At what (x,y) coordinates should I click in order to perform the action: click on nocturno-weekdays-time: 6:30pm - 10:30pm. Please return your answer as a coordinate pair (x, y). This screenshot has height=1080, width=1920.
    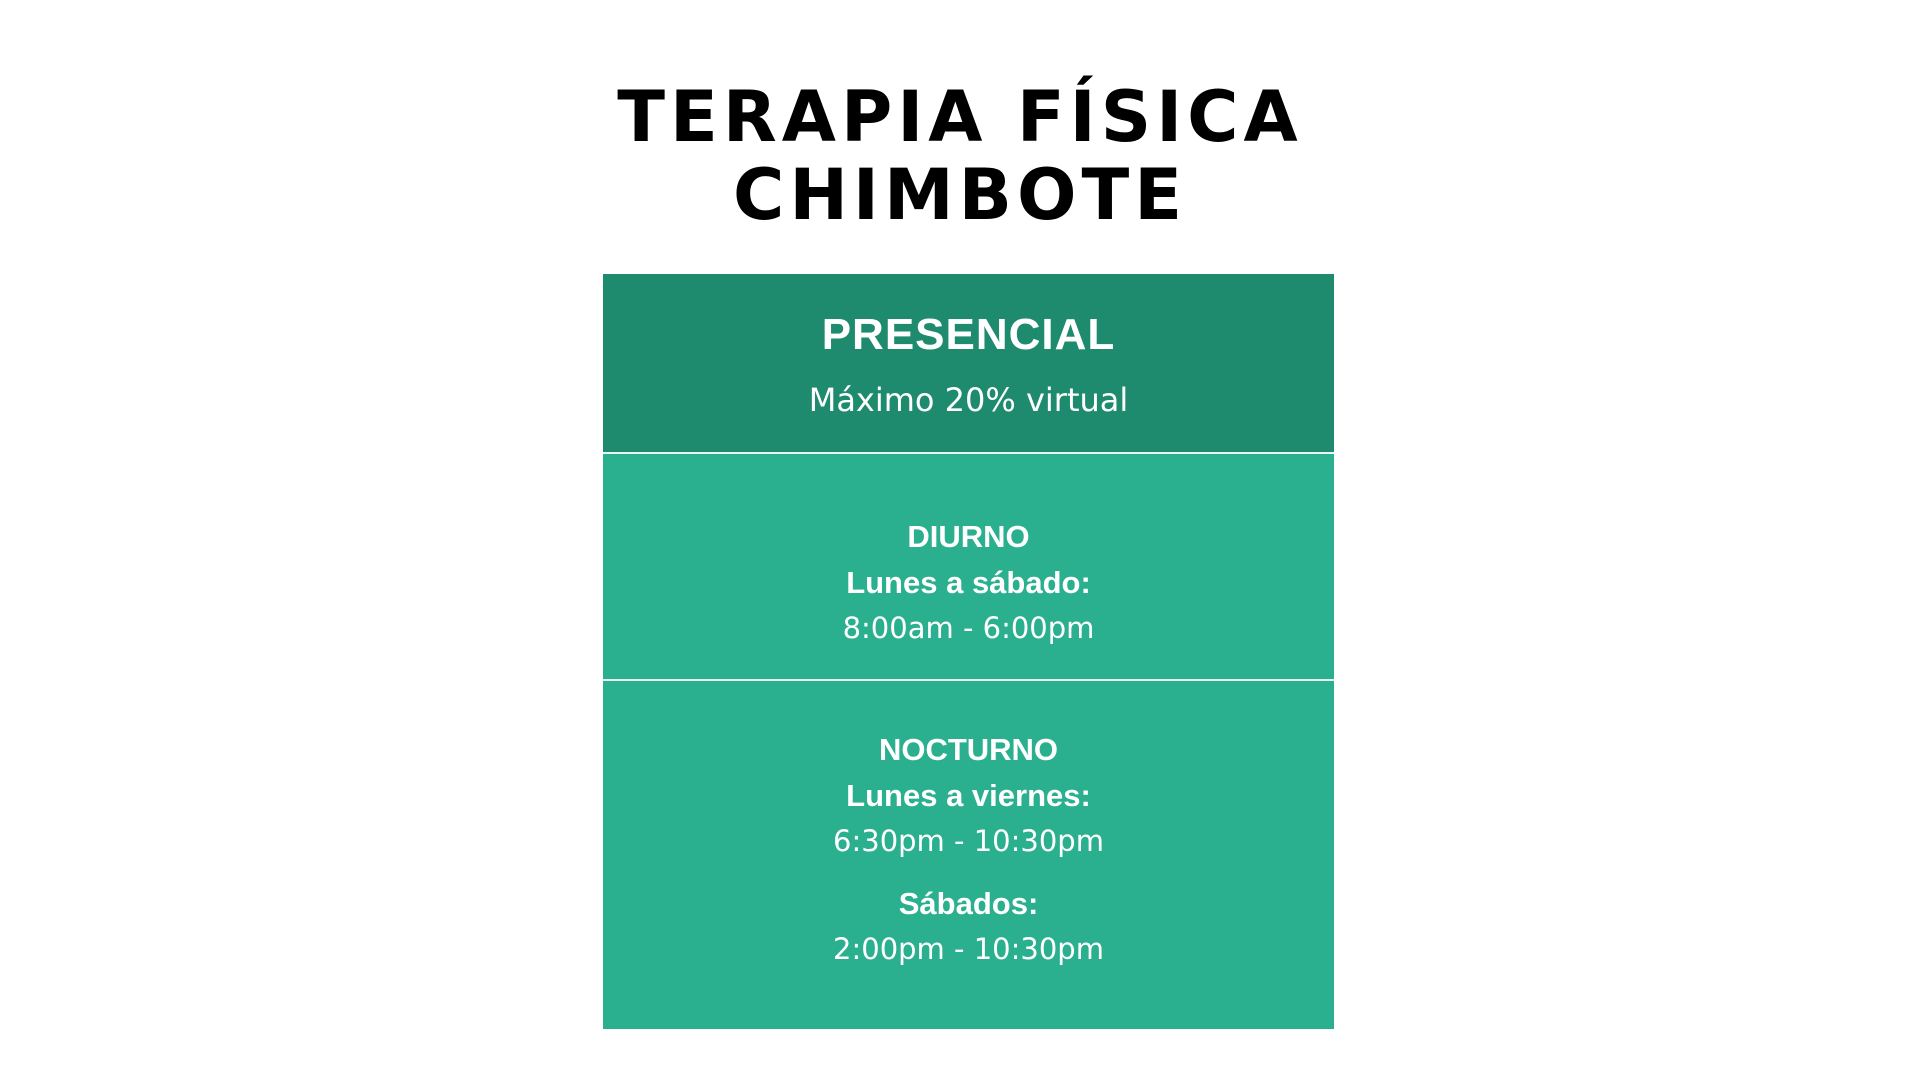
    Looking at the image, I should click on (968, 841).